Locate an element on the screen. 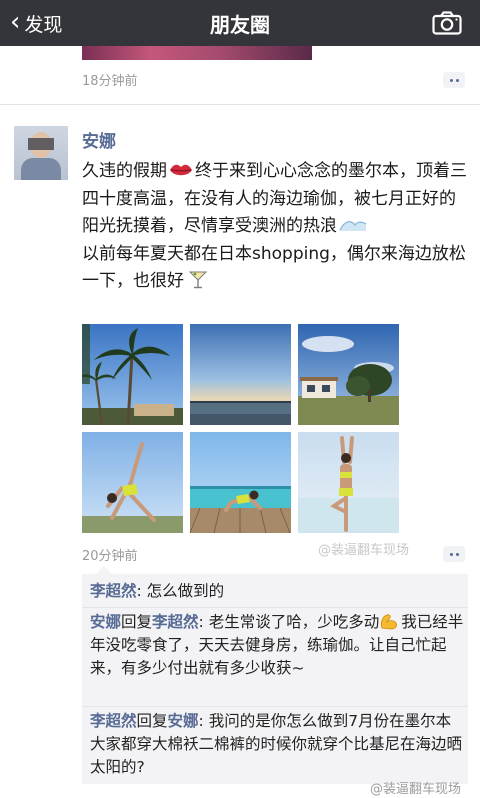  photo-sunset-sea is located at coordinates (240, 374).